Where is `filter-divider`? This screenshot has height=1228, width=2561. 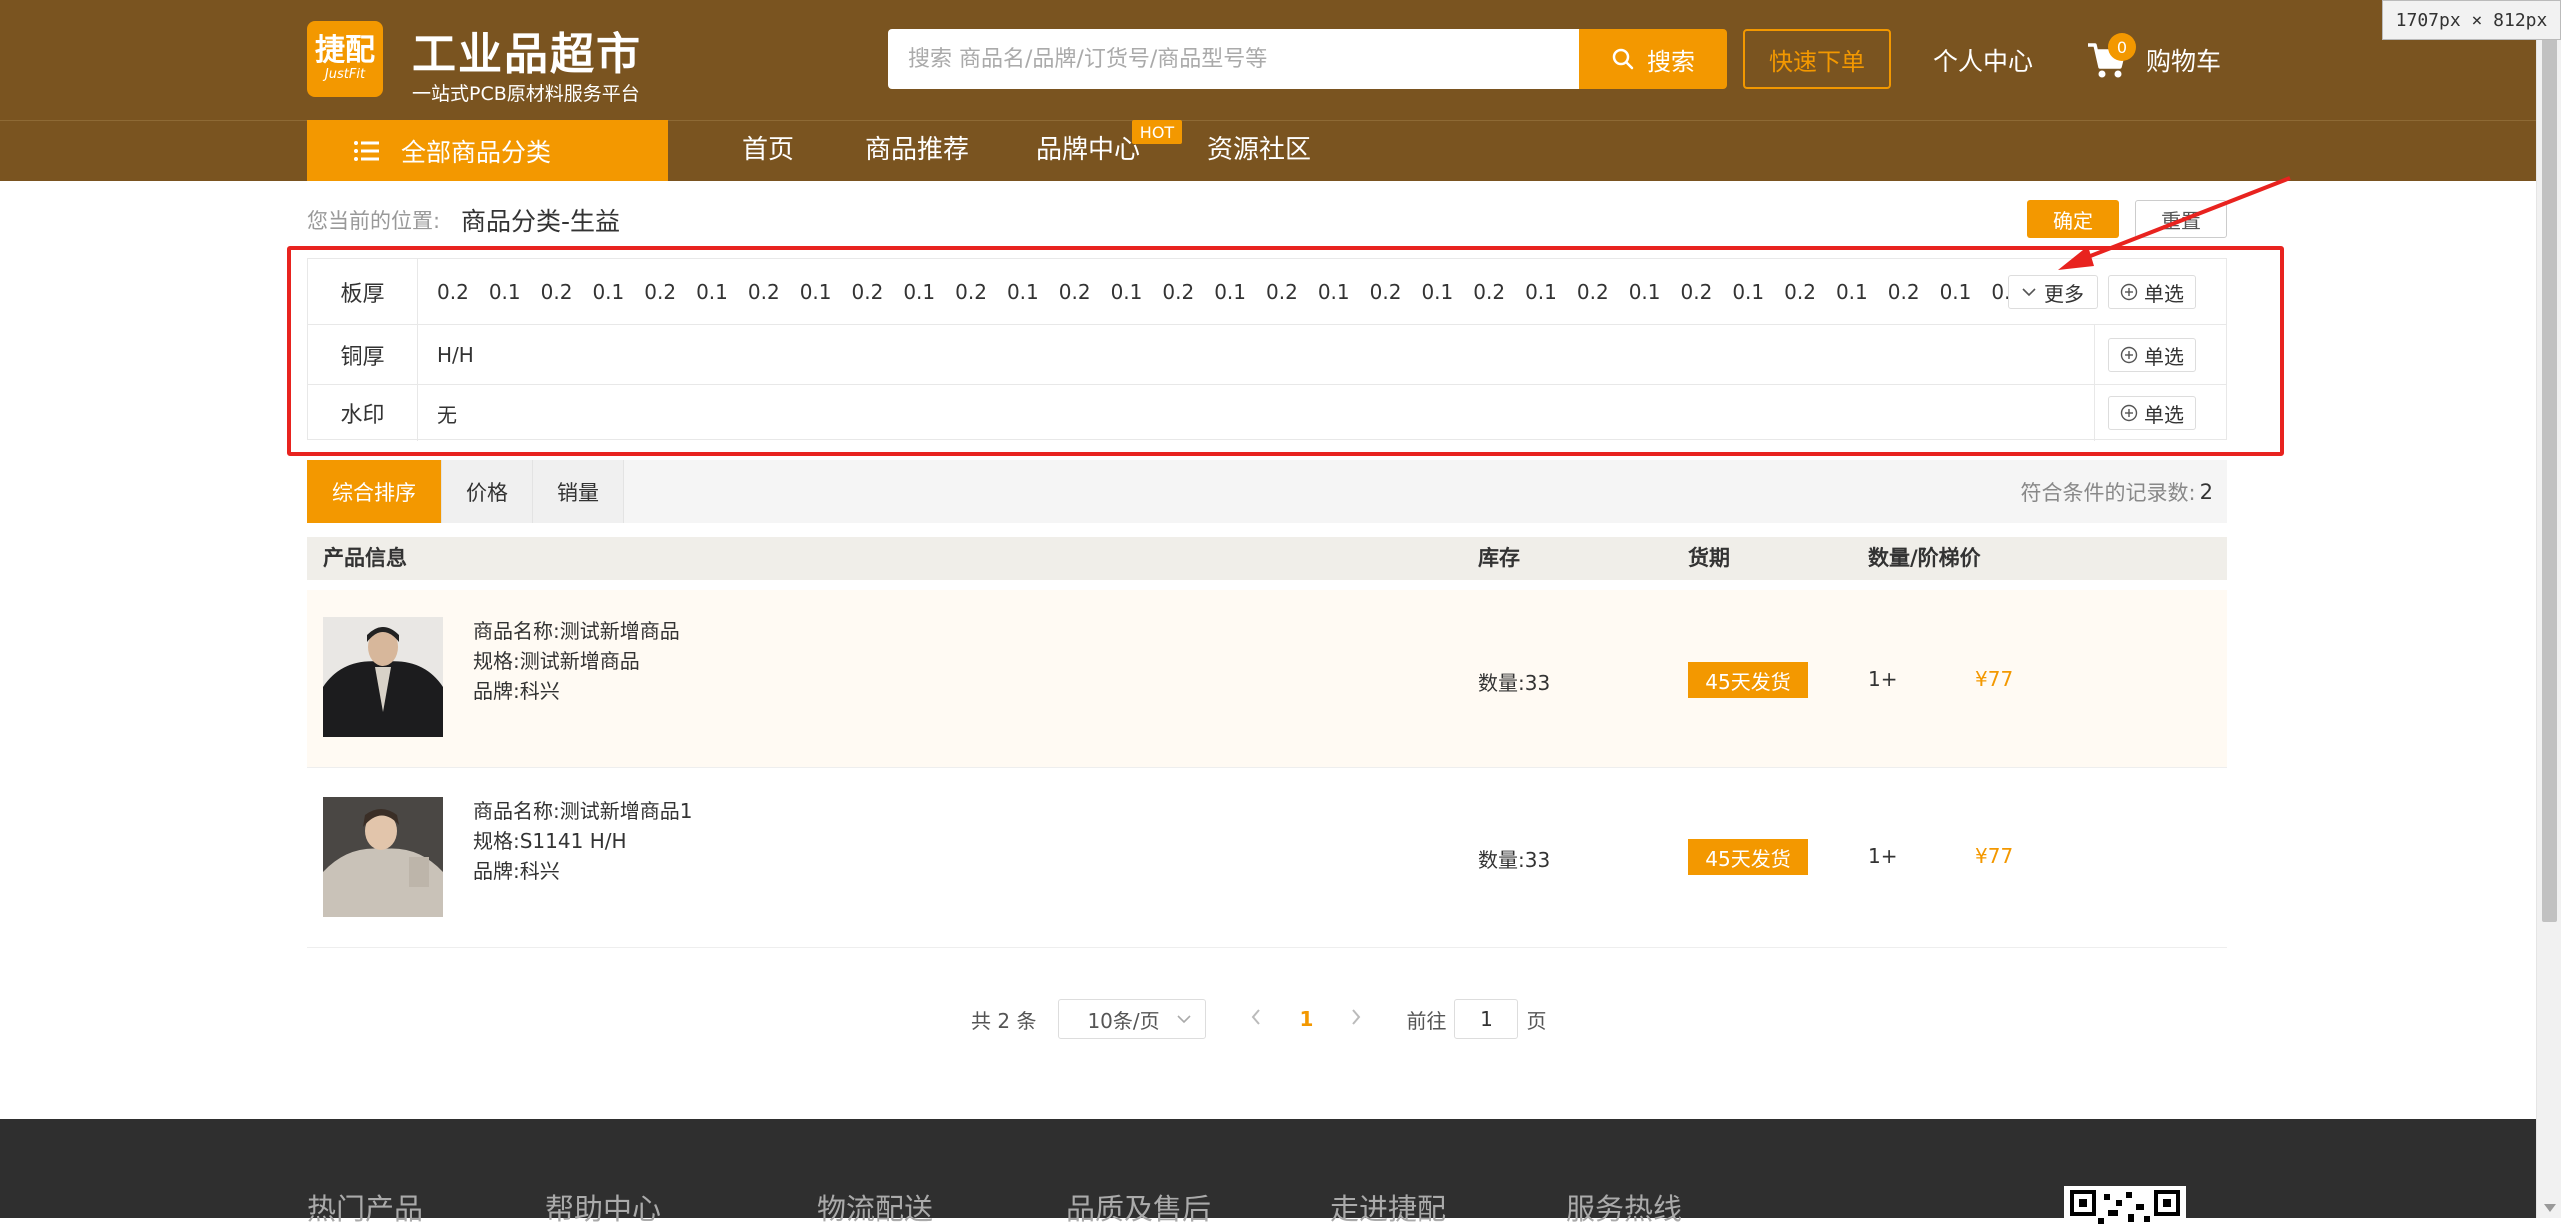
filter-divider is located at coordinates (2094, 354).